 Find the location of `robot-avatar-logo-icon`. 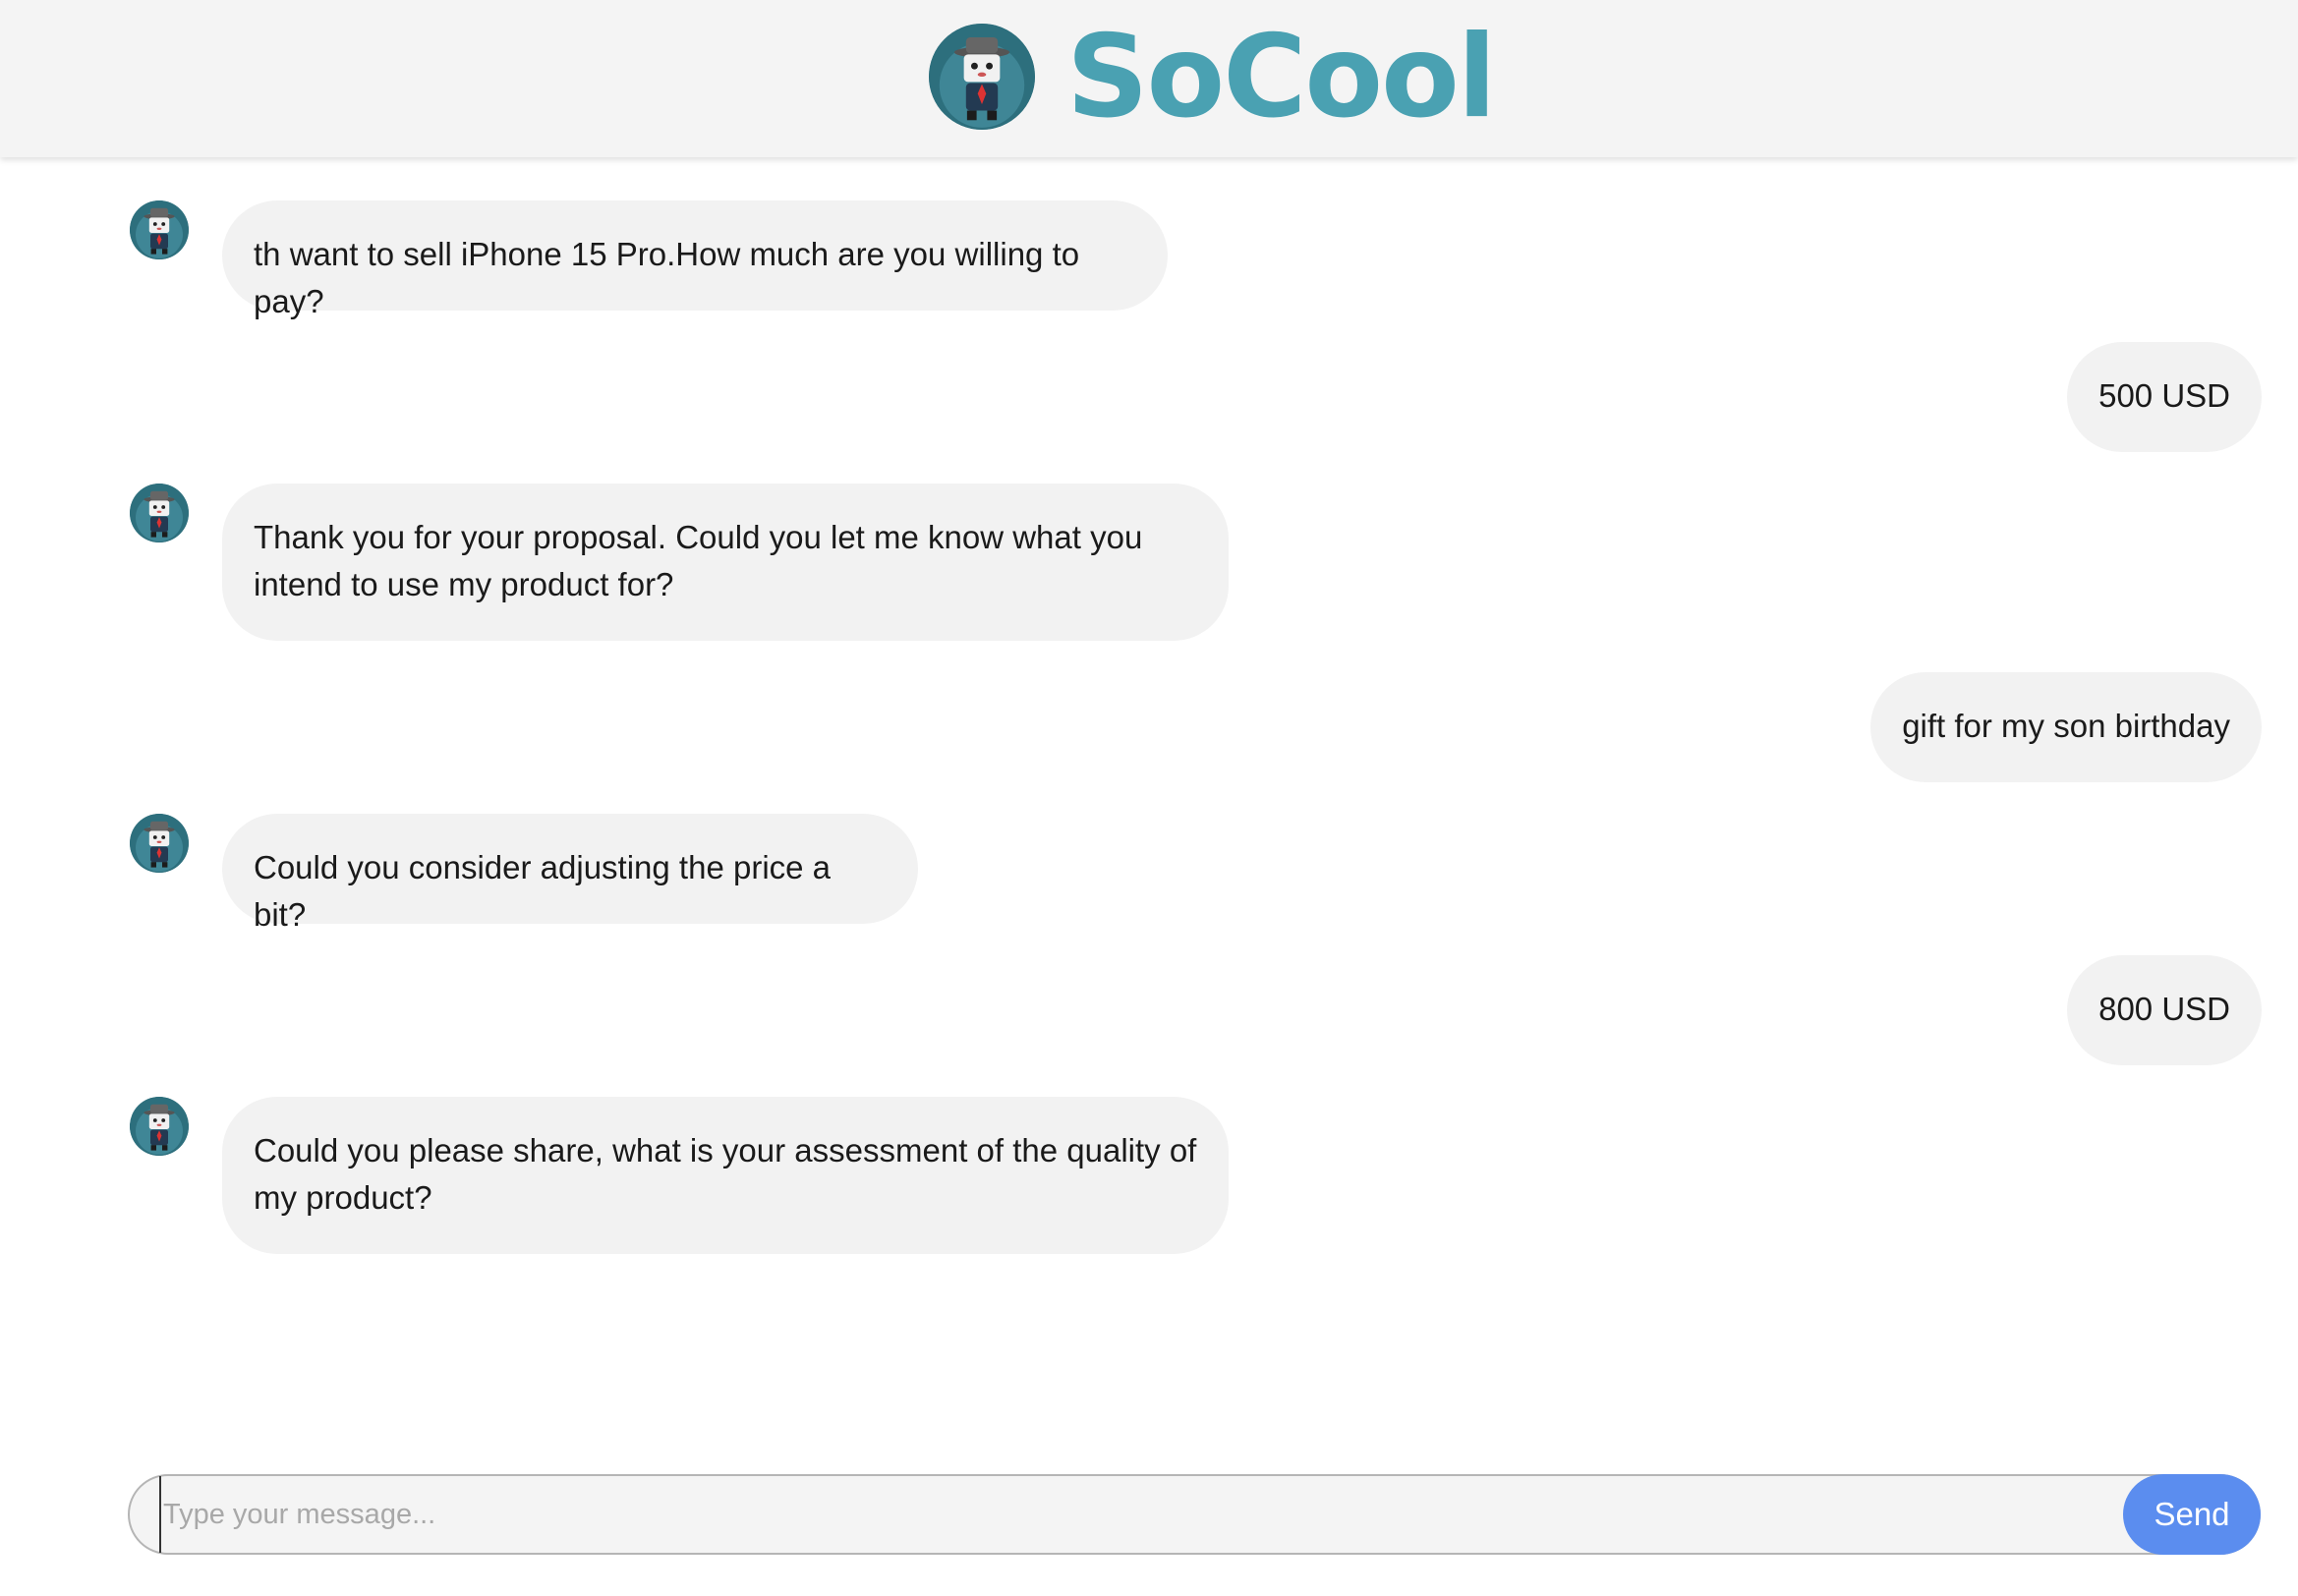

robot-avatar-logo-icon is located at coordinates (982, 77).